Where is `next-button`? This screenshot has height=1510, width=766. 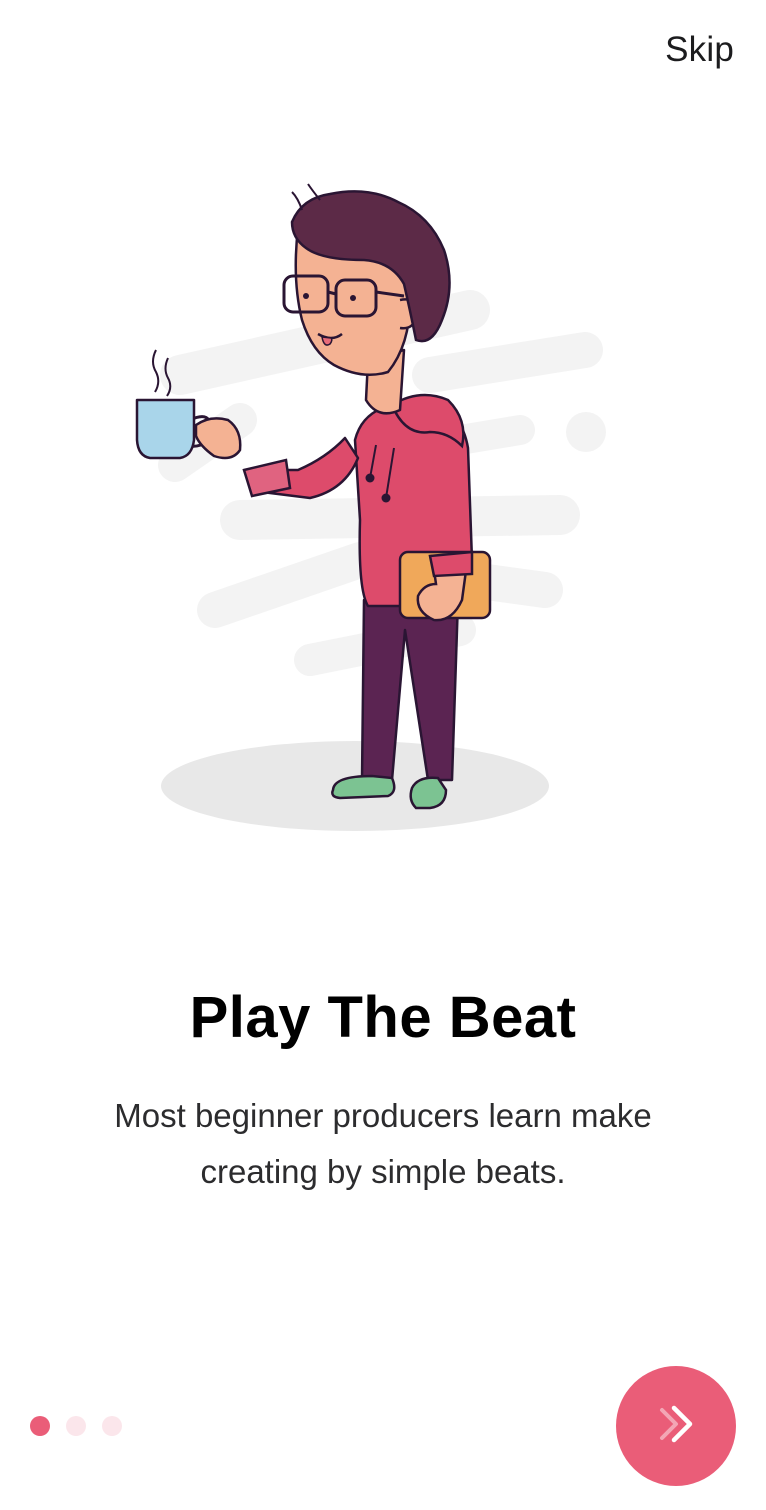
next-button is located at coordinates (676, 1426).